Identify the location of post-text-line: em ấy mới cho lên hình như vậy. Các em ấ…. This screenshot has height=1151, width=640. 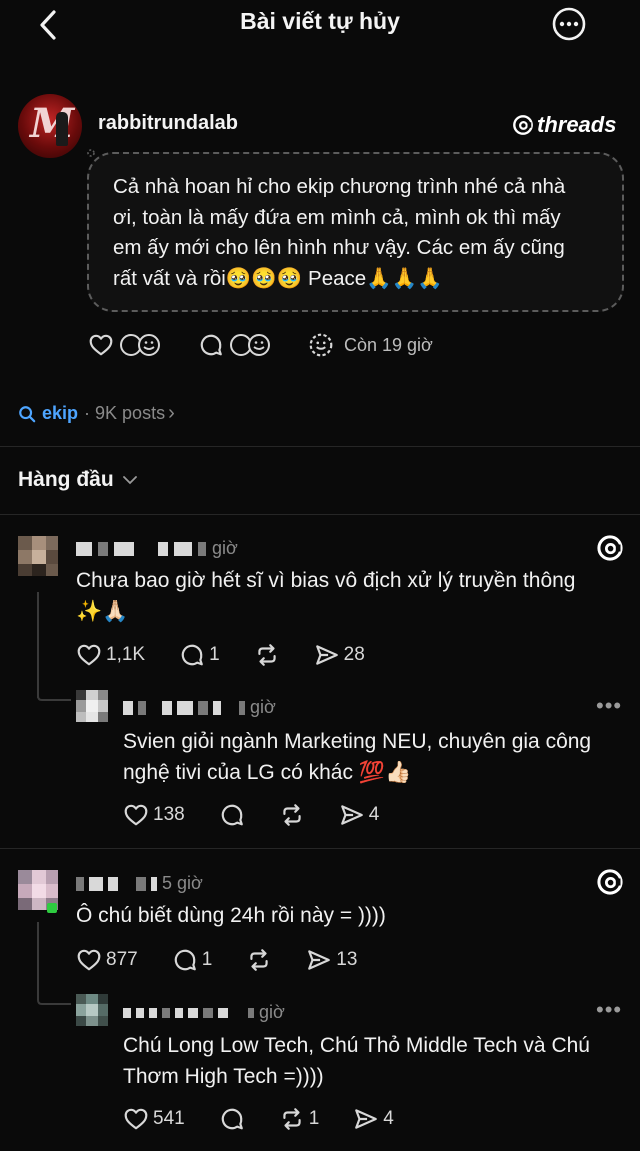
(339, 247).